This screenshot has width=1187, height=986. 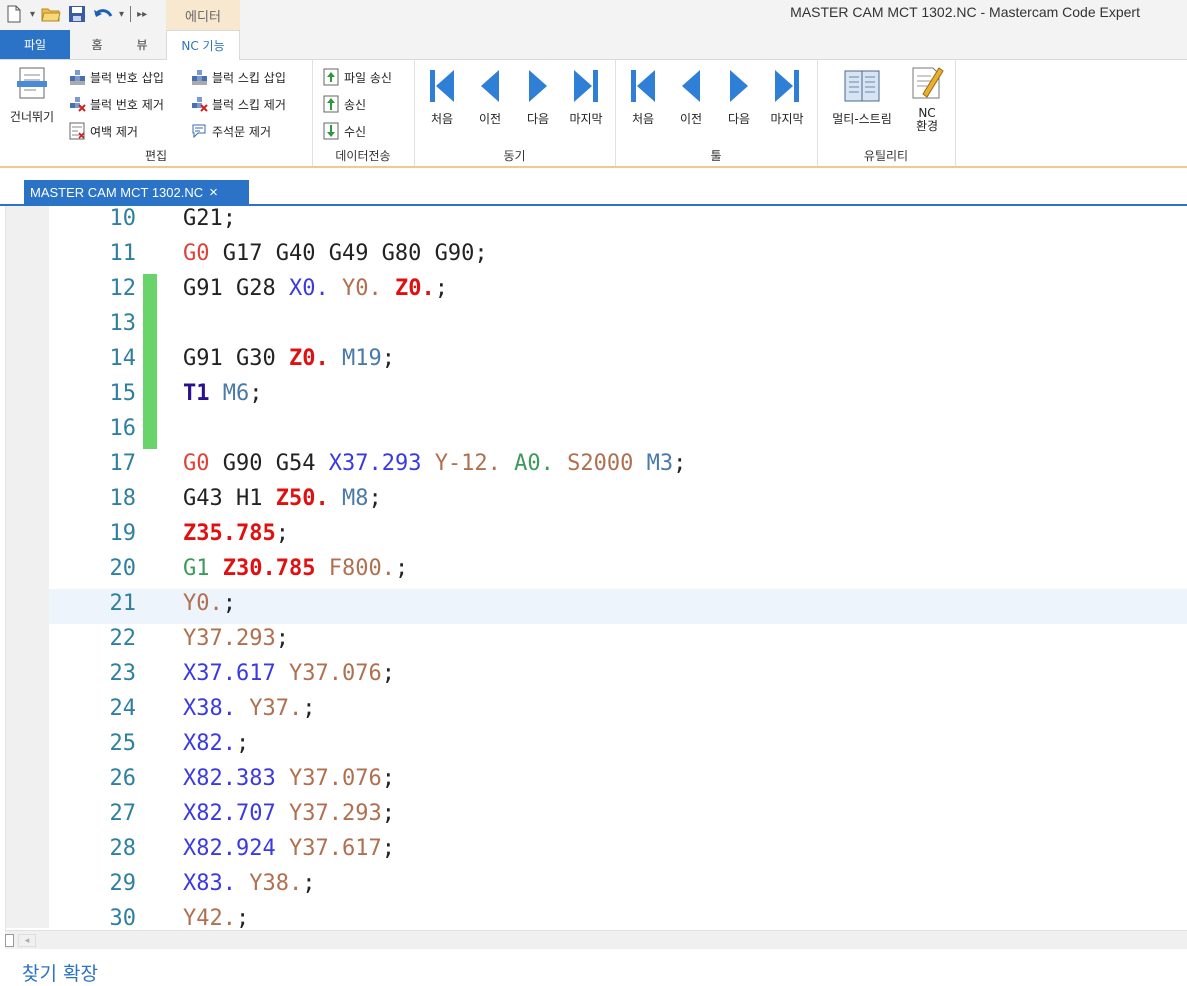 I want to click on send-button: 송신, so click(x=344, y=104).